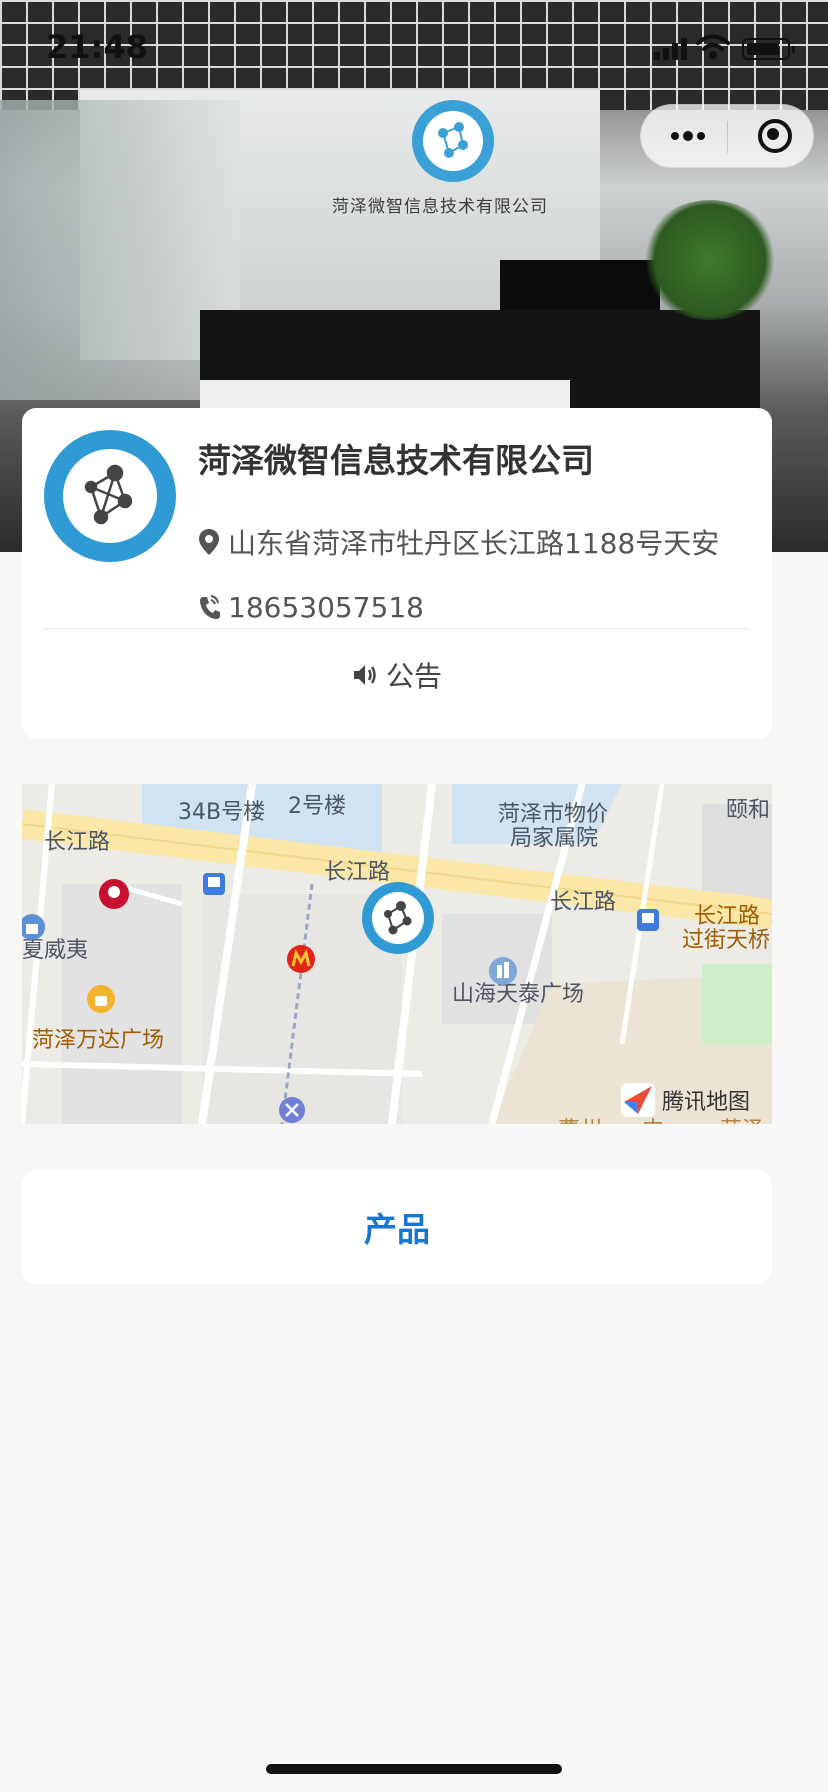  What do you see at coordinates (554, 838) in the screenshot?
I see `map-label: 局家属院` at bounding box center [554, 838].